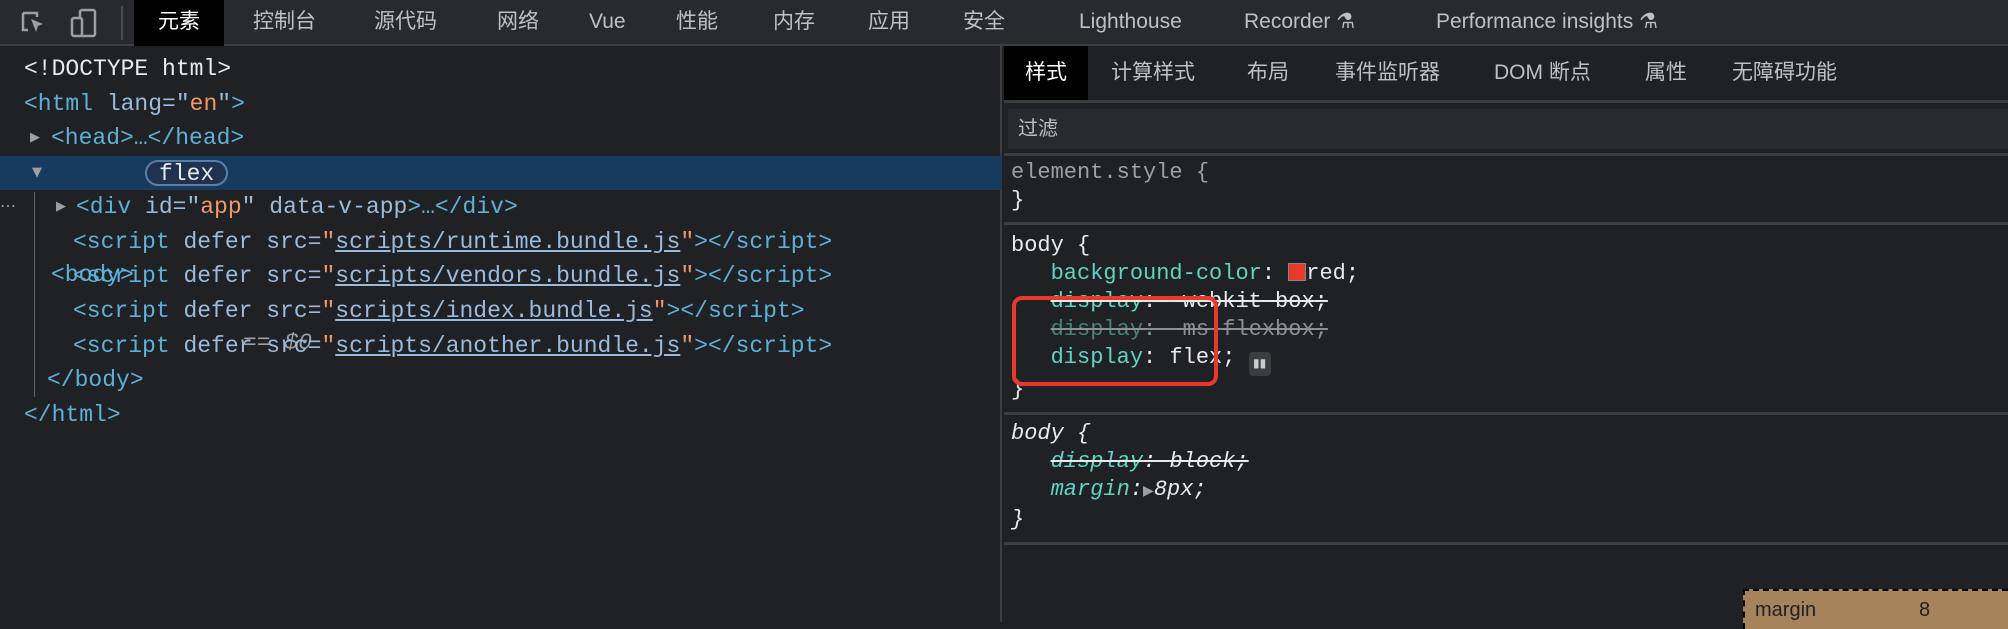 The image size is (2008, 629). Describe the element at coordinates (122, 23) in the screenshot. I see `toolbar-divider` at that location.